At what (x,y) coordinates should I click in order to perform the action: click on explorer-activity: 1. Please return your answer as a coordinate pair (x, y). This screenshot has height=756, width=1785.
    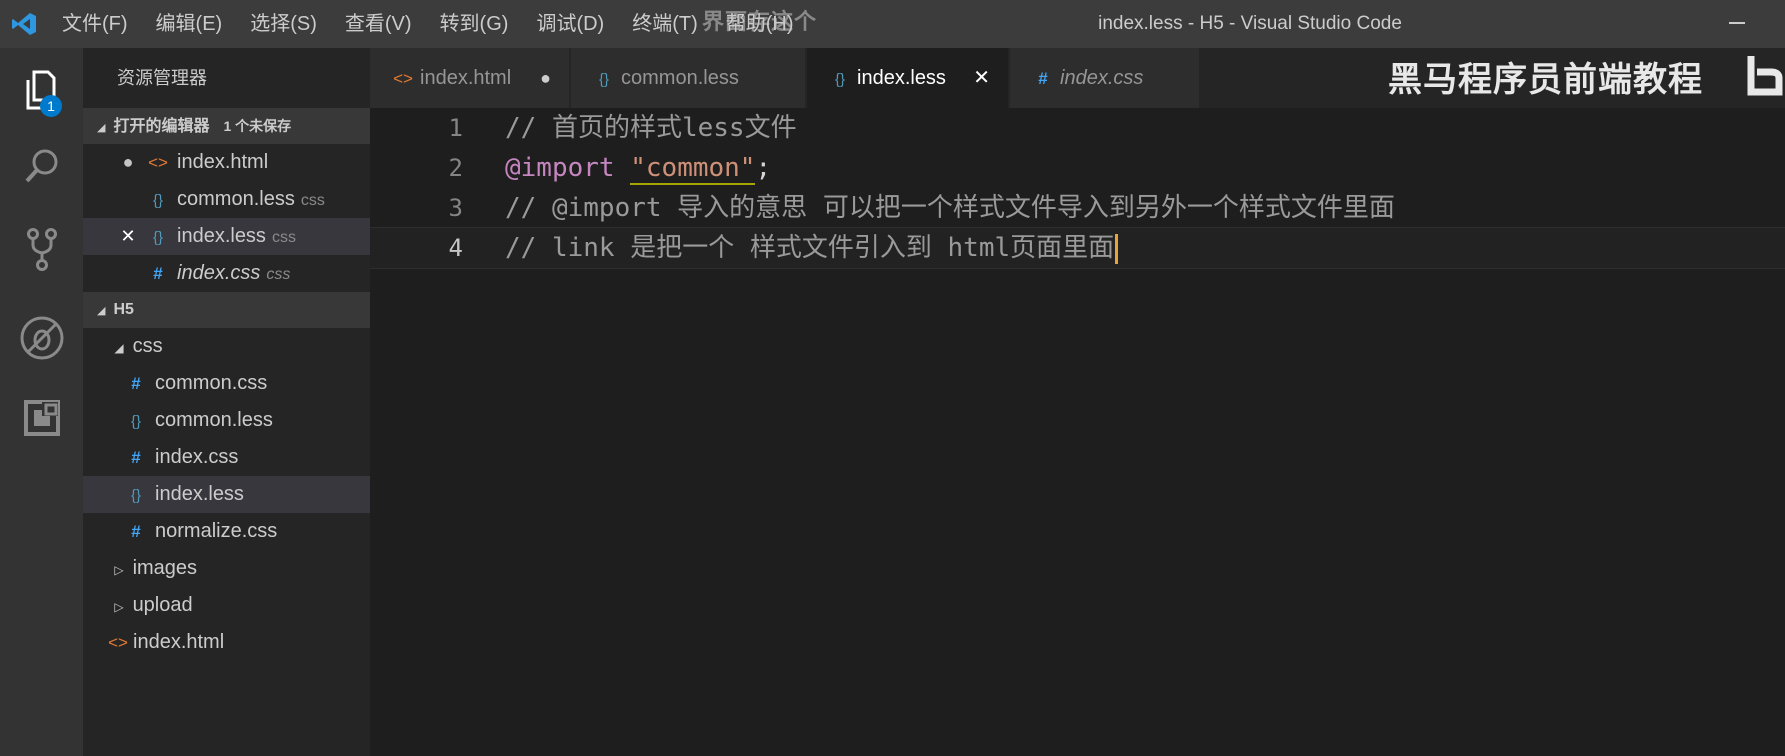
    Looking at the image, I should click on (41, 90).